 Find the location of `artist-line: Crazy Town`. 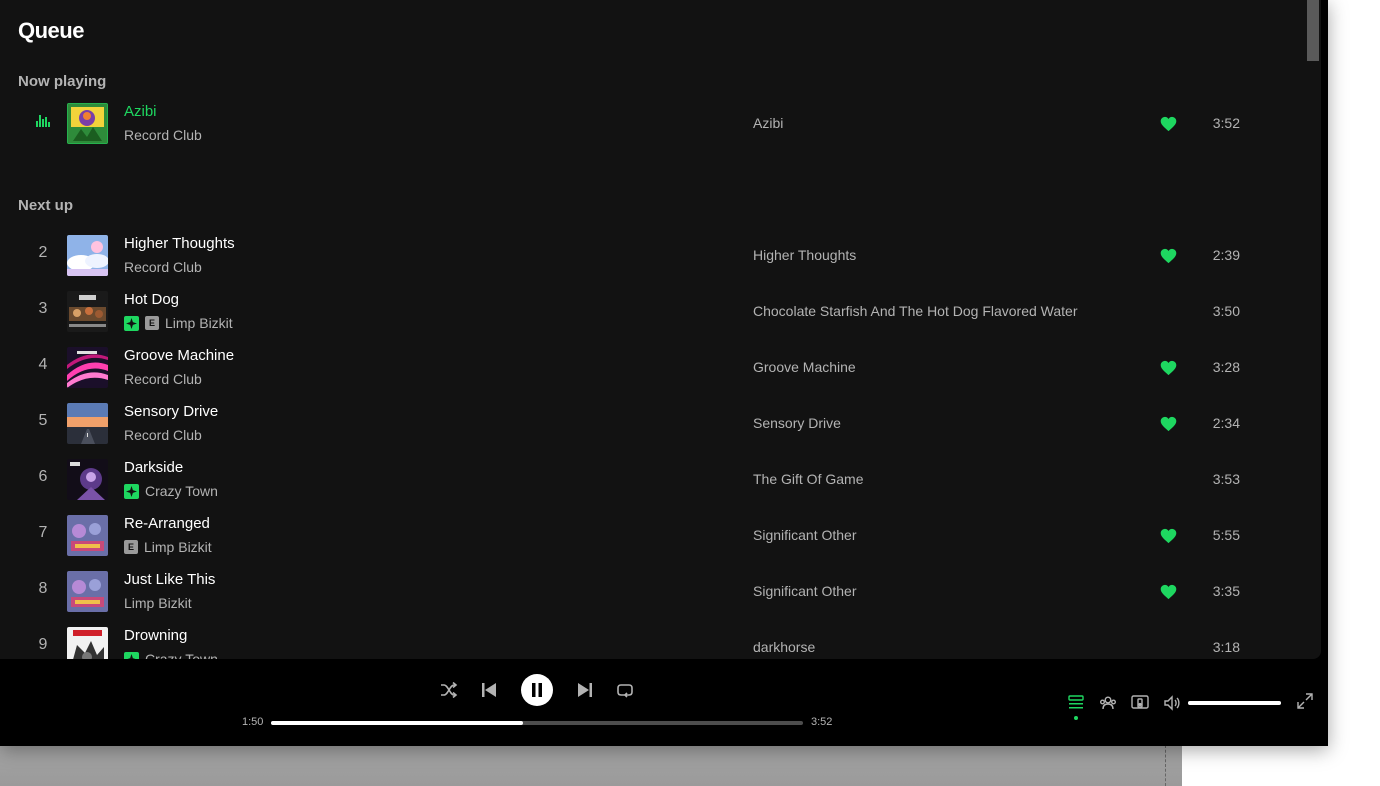

artist-line: Crazy Town is located at coordinates (171, 654).